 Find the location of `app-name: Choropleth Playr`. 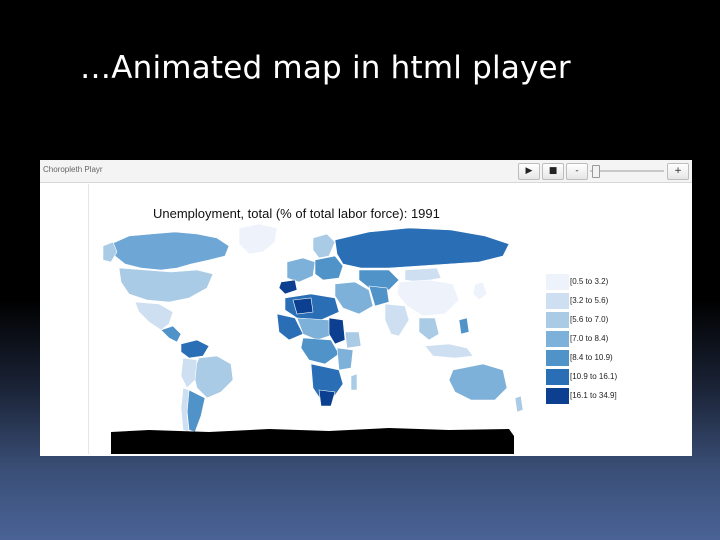

app-name: Choropleth Playr is located at coordinates (73, 169).